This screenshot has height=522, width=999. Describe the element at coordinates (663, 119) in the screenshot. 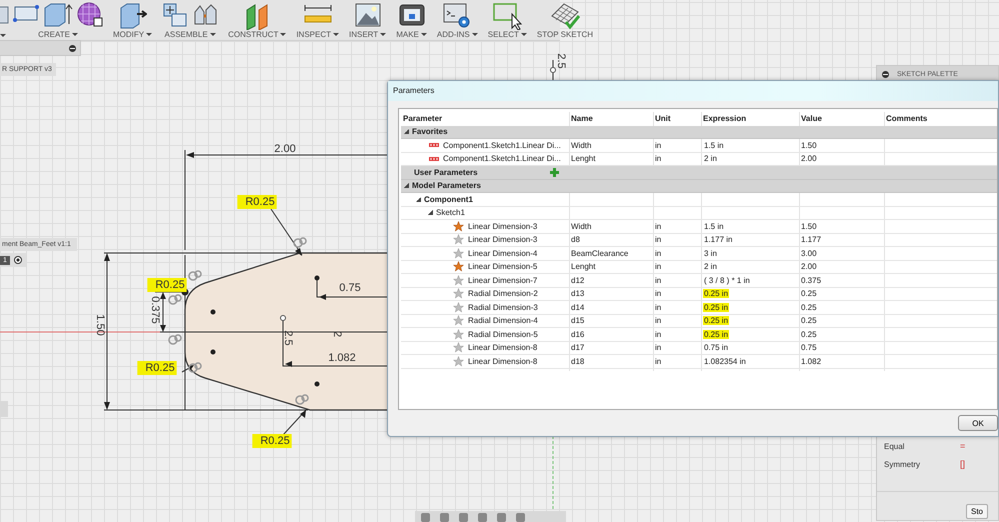

I see `column-header: Unit` at that location.